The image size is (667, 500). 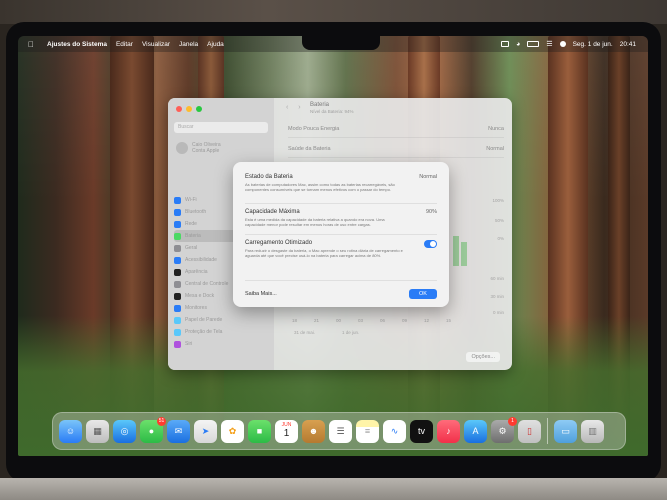 What do you see at coordinates (475, 431) in the screenshot?
I see `app-store-icon: A` at bounding box center [475, 431].